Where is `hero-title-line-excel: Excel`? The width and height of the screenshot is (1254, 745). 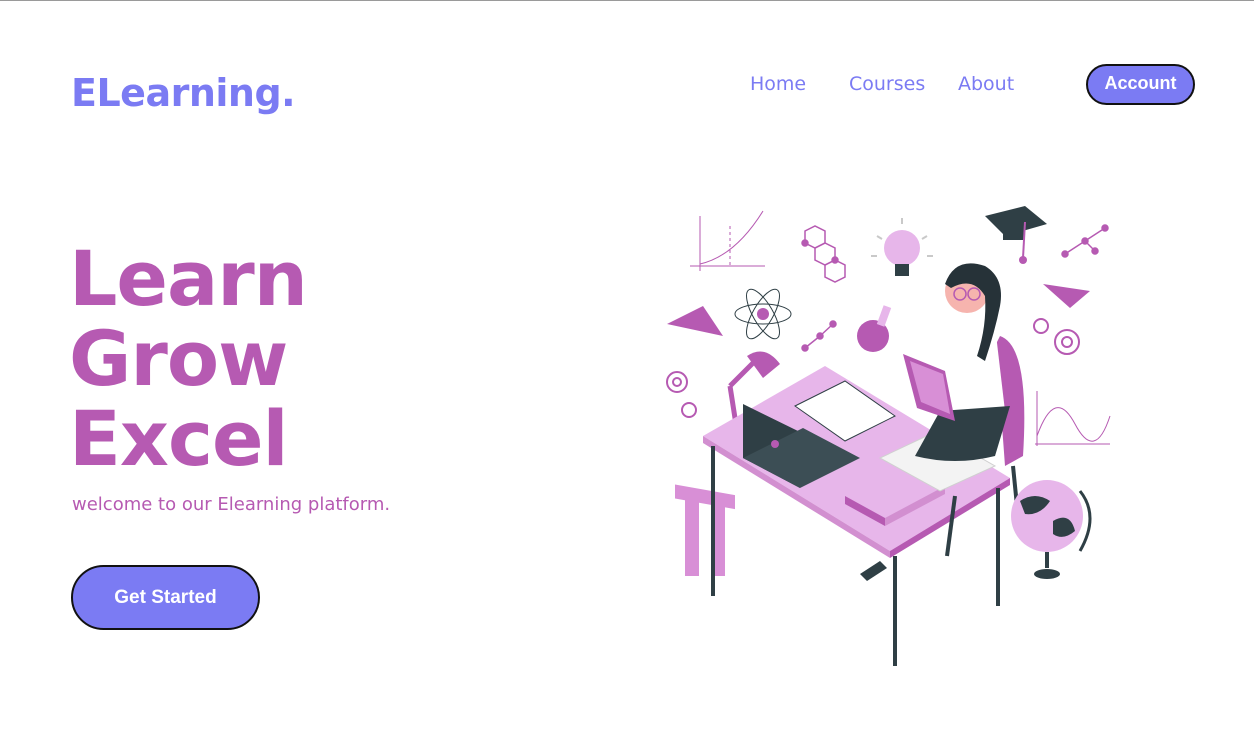 hero-title-line-excel: Excel is located at coordinates (179, 438).